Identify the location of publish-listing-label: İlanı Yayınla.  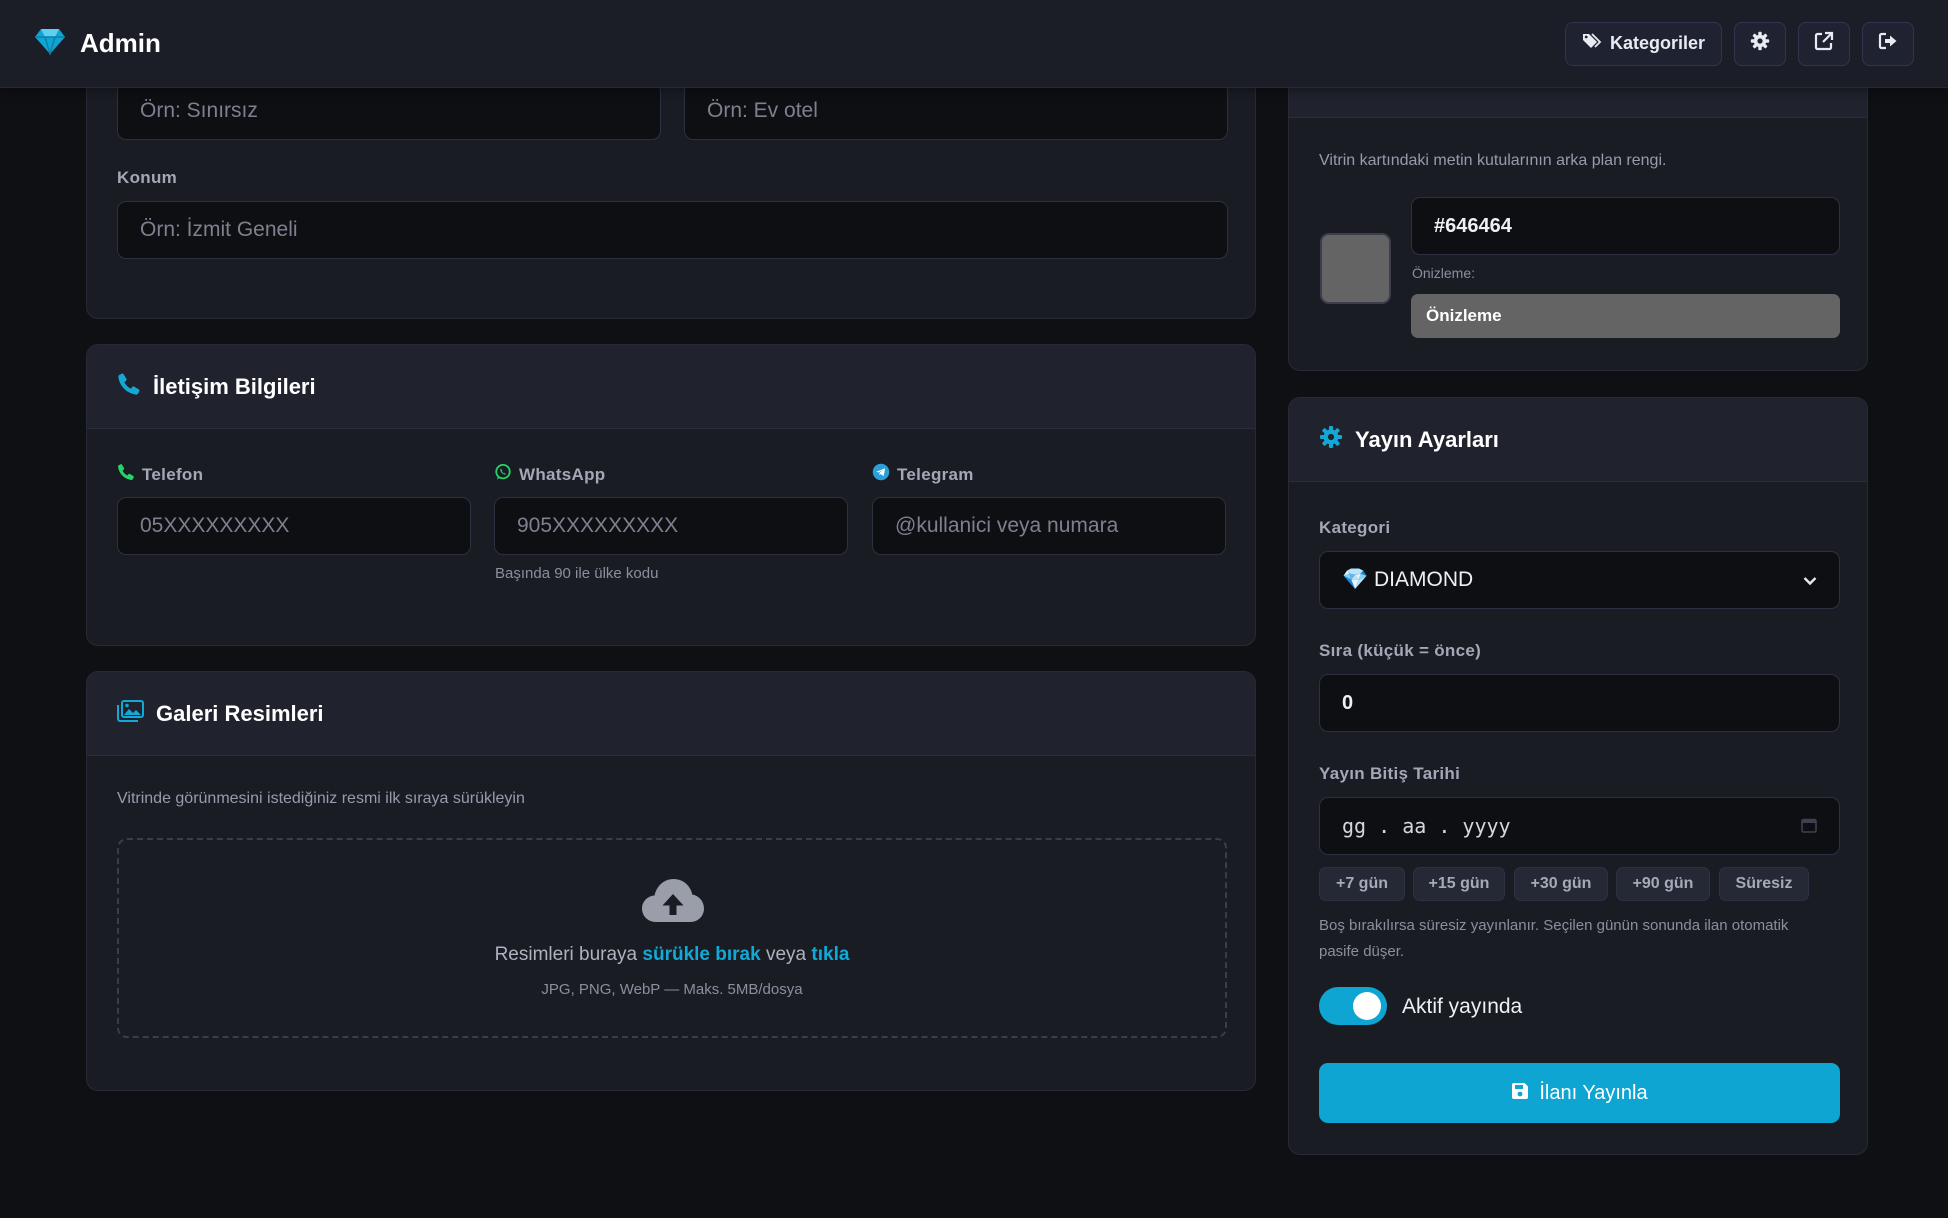
(1593, 1092).